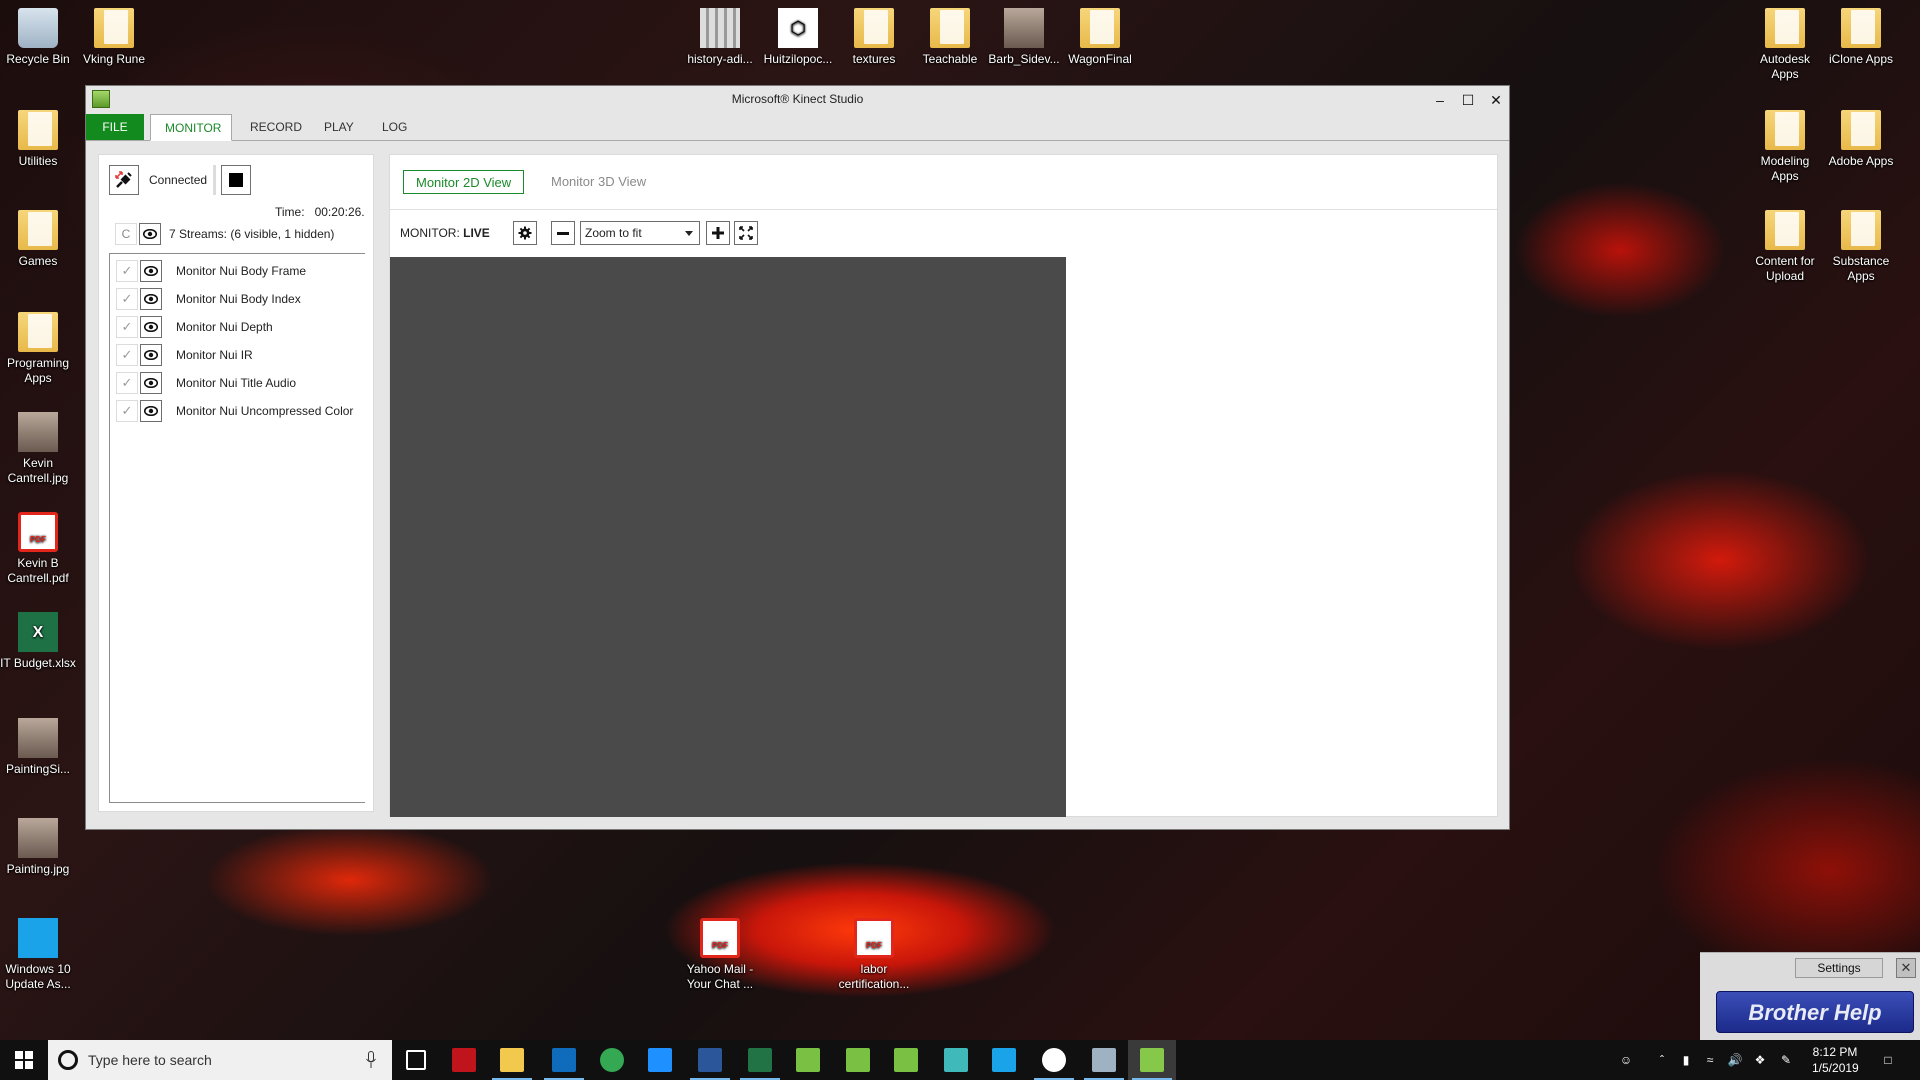 The image size is (1920, 1080). I want to click on pen-icon: ✎, so click(1786, 1060).